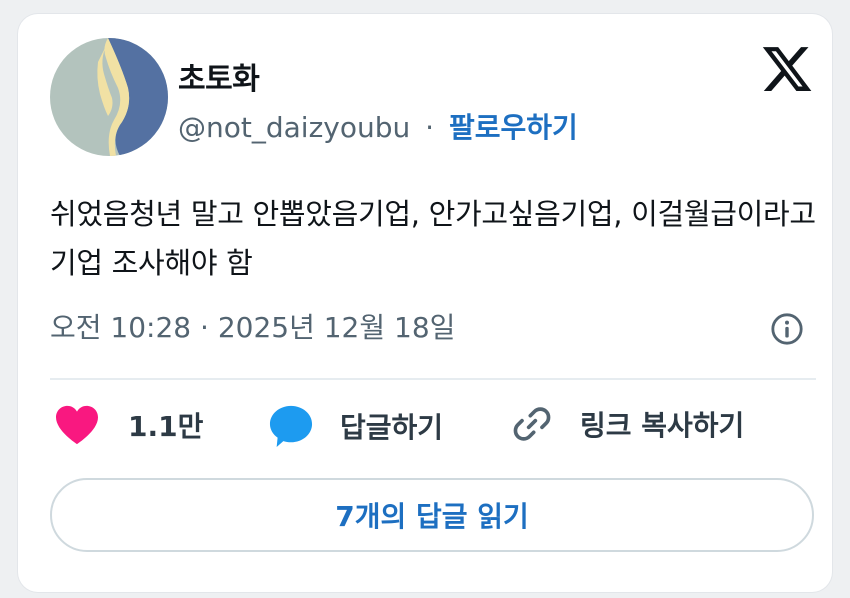 Image resolution: width=850 pixels, height=598 pixels. I want to click on handle-row: @not_daizyoubu · 팔로우하기, so click(378, 126).